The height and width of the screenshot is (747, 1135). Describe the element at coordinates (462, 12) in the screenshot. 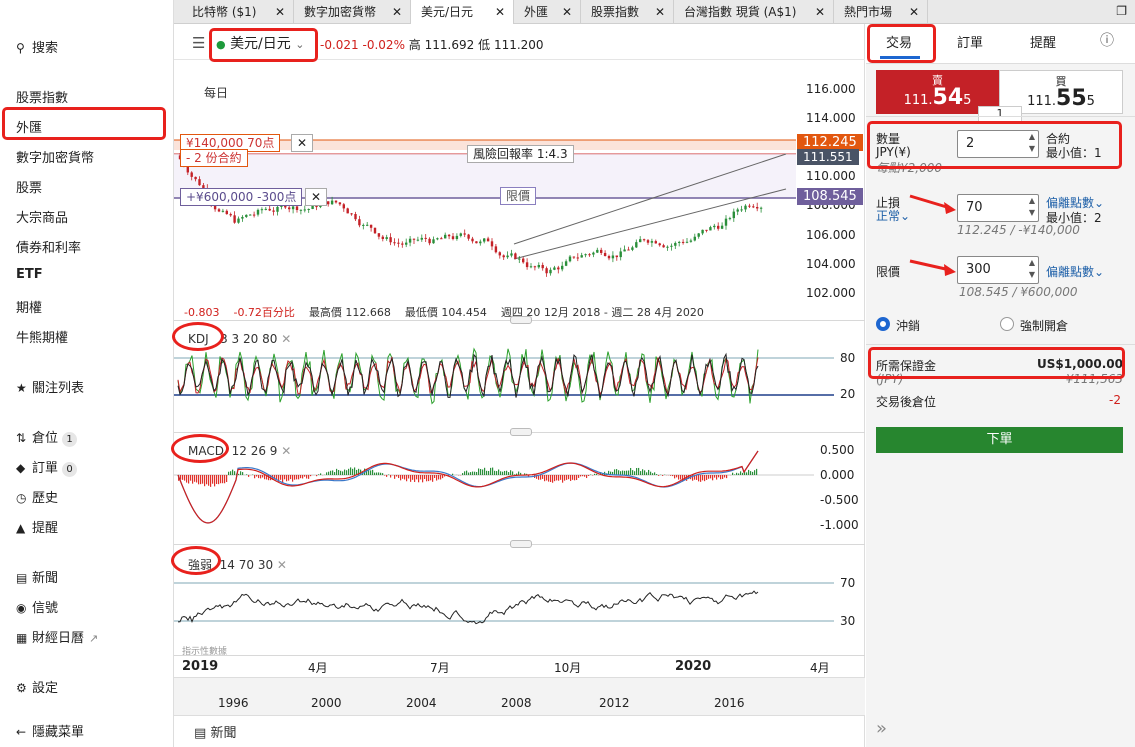

I see `tab-usdjpy: 美元/日元 ✕` at that location.